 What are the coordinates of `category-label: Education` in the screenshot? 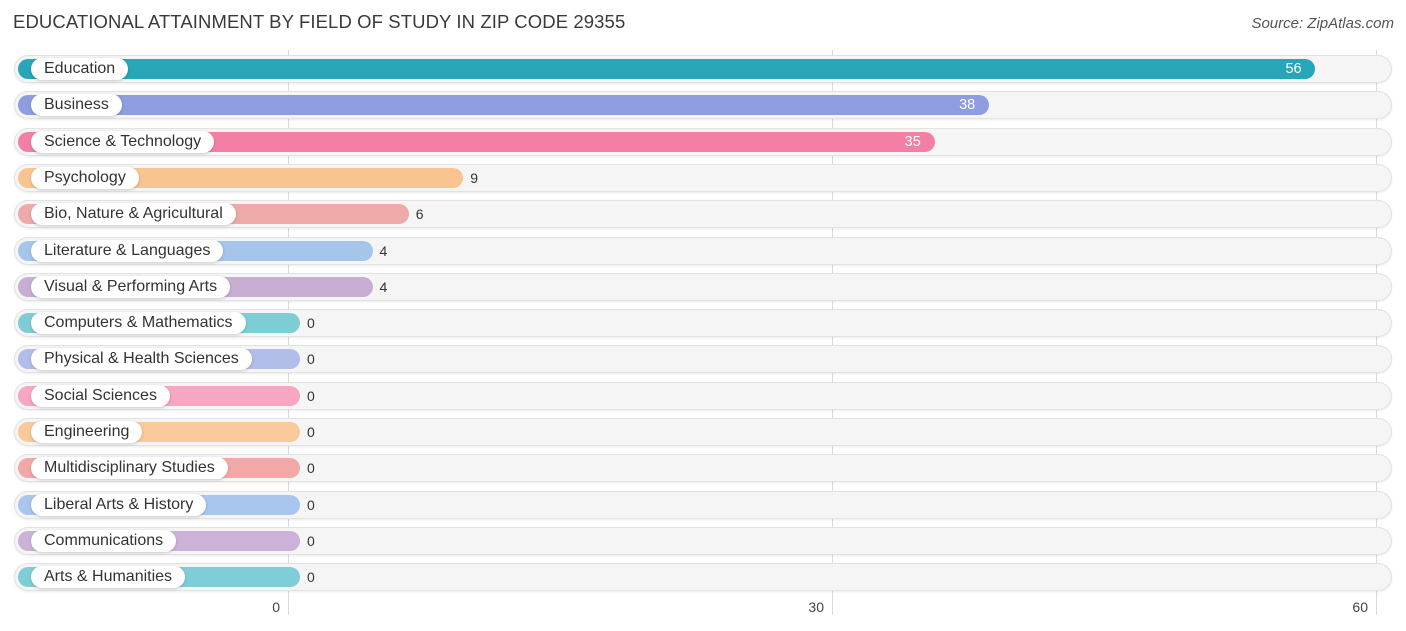 It's located at (80, 69).